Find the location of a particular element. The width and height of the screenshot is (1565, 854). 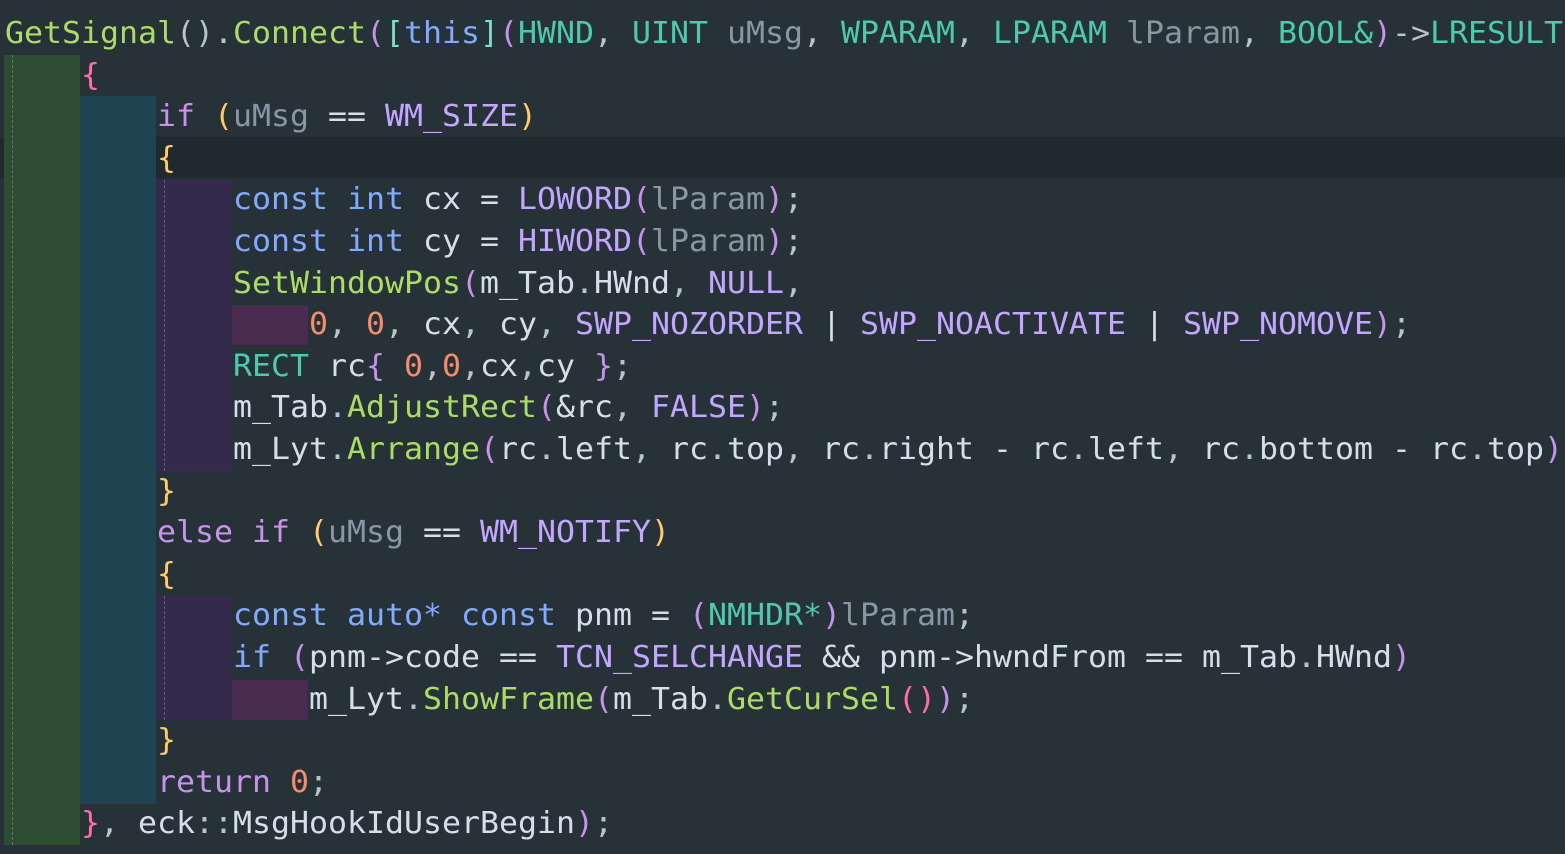

code-line: const int cy = HIWORD(lParam); is located at coordinates (404, 242).